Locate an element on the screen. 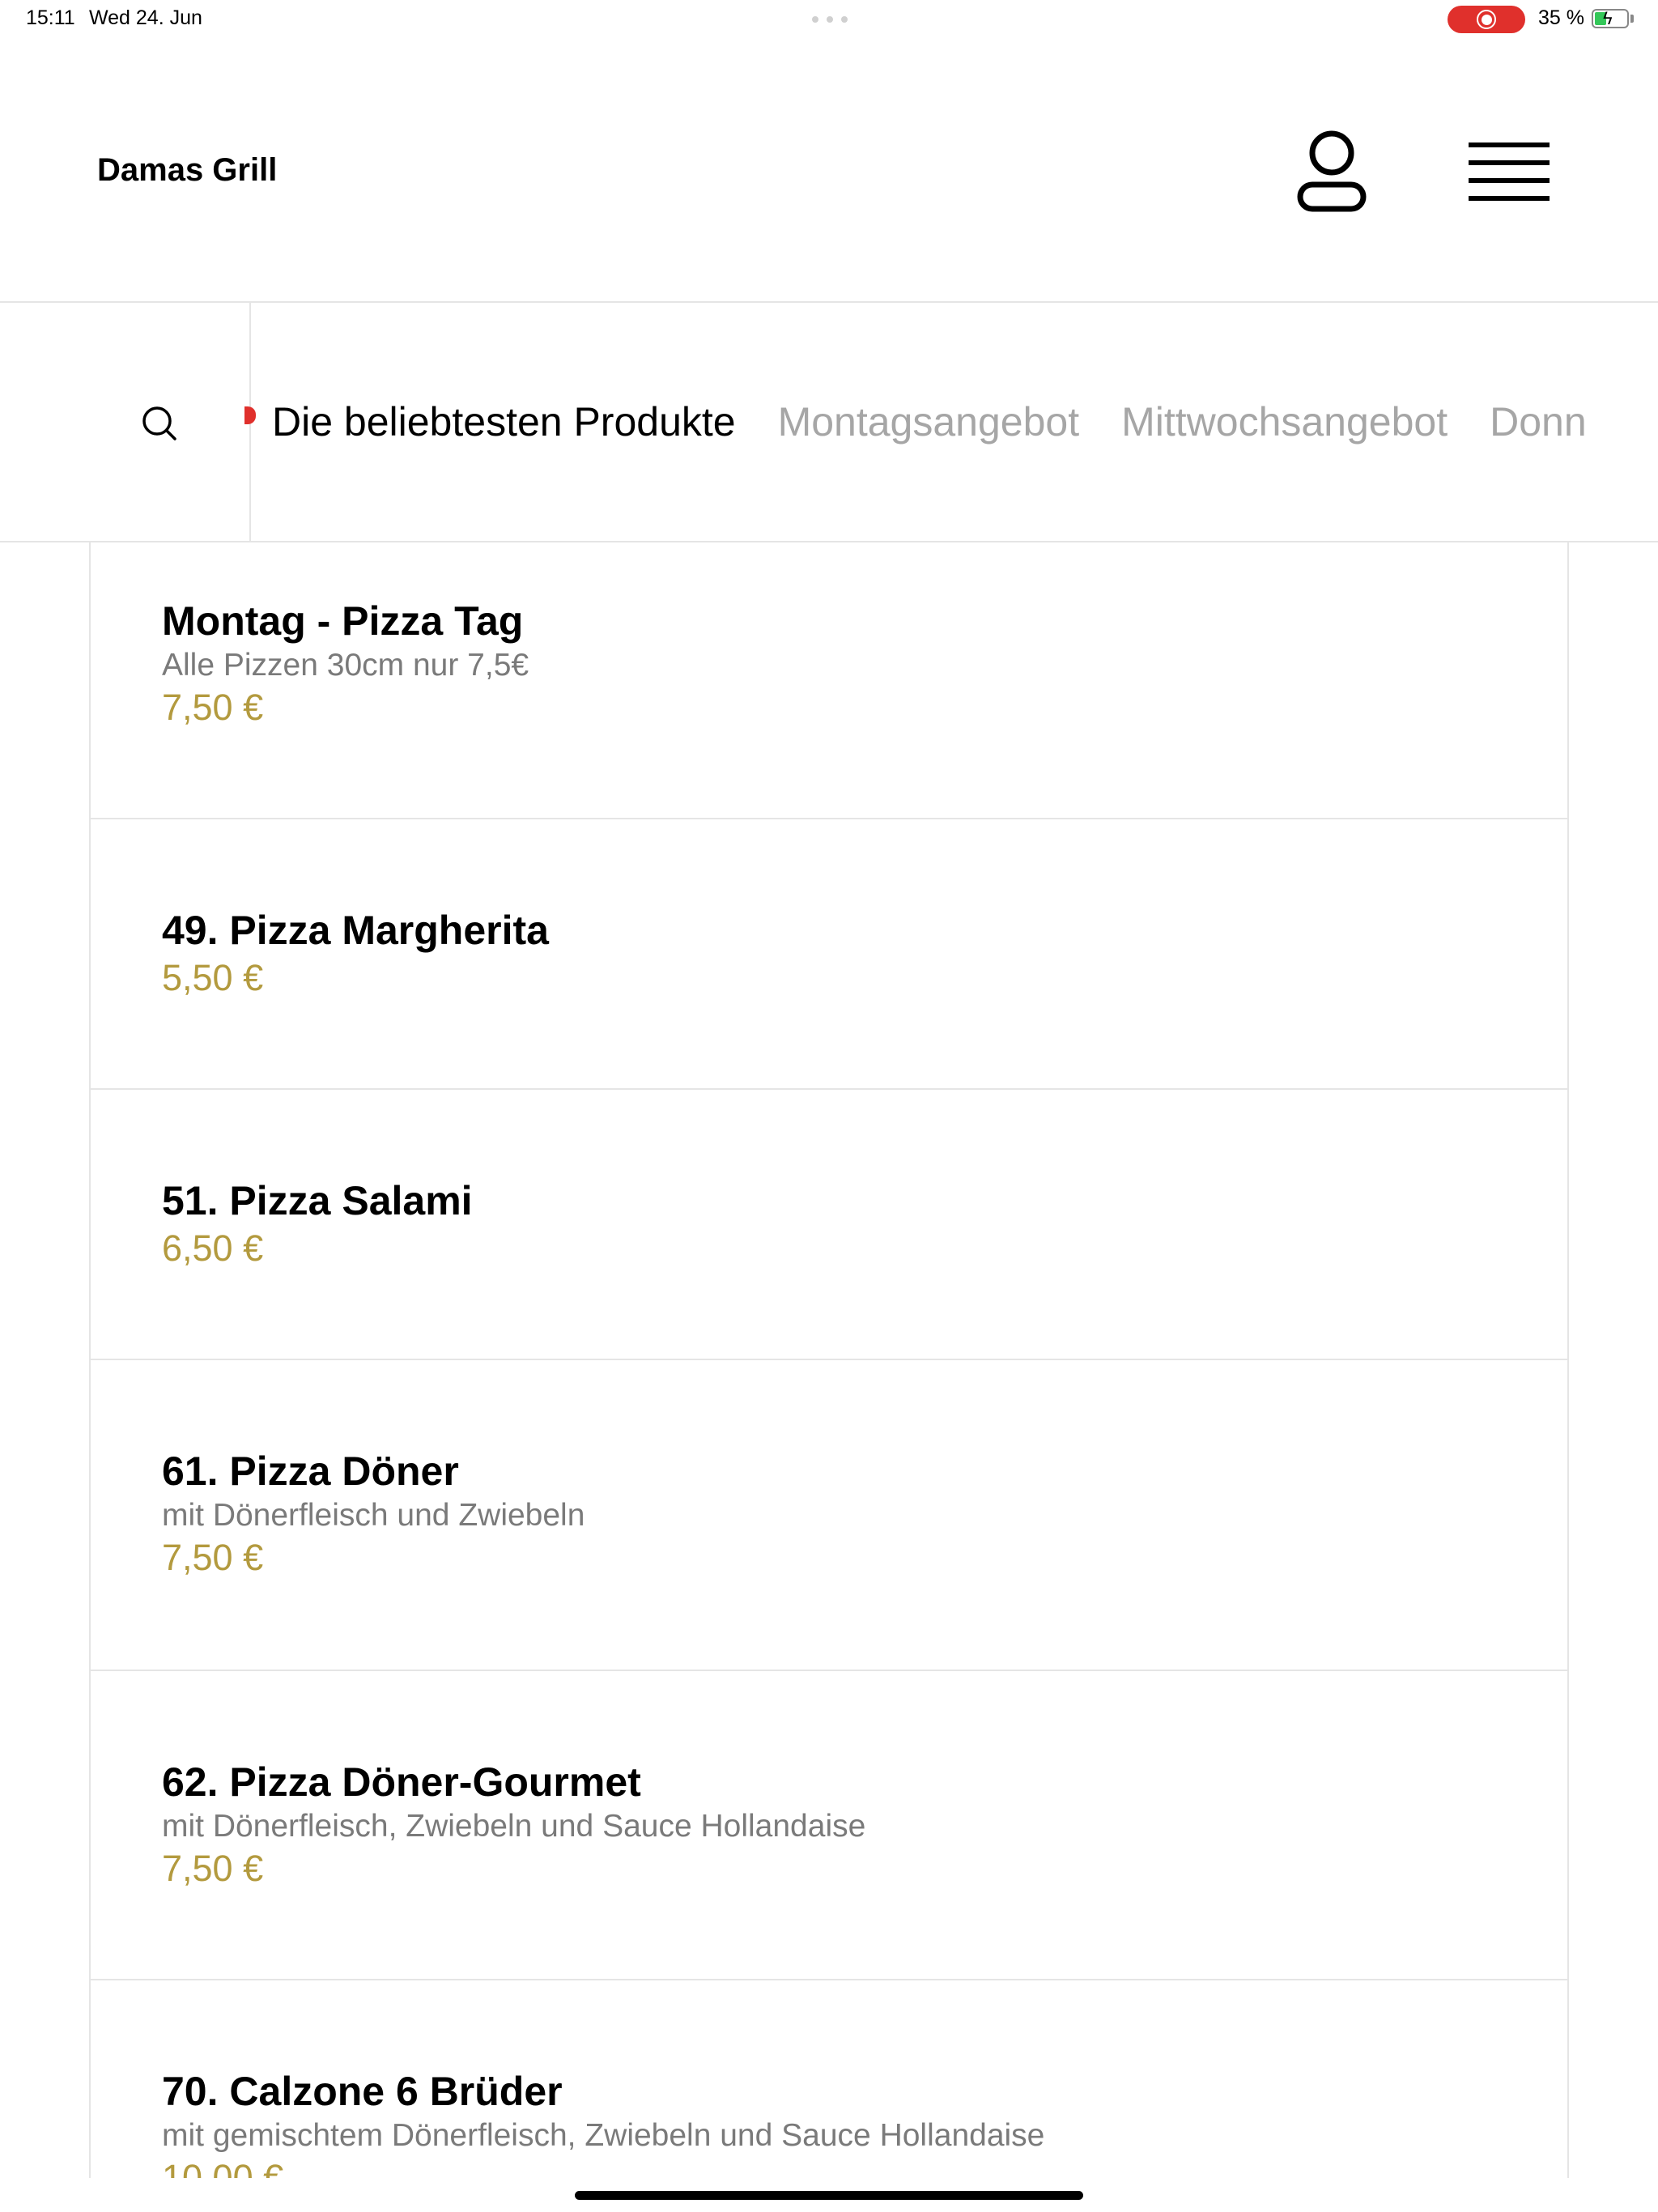  product-item: 51. Pizza Salami 6,50 € is located at coordinates (829, 1225).